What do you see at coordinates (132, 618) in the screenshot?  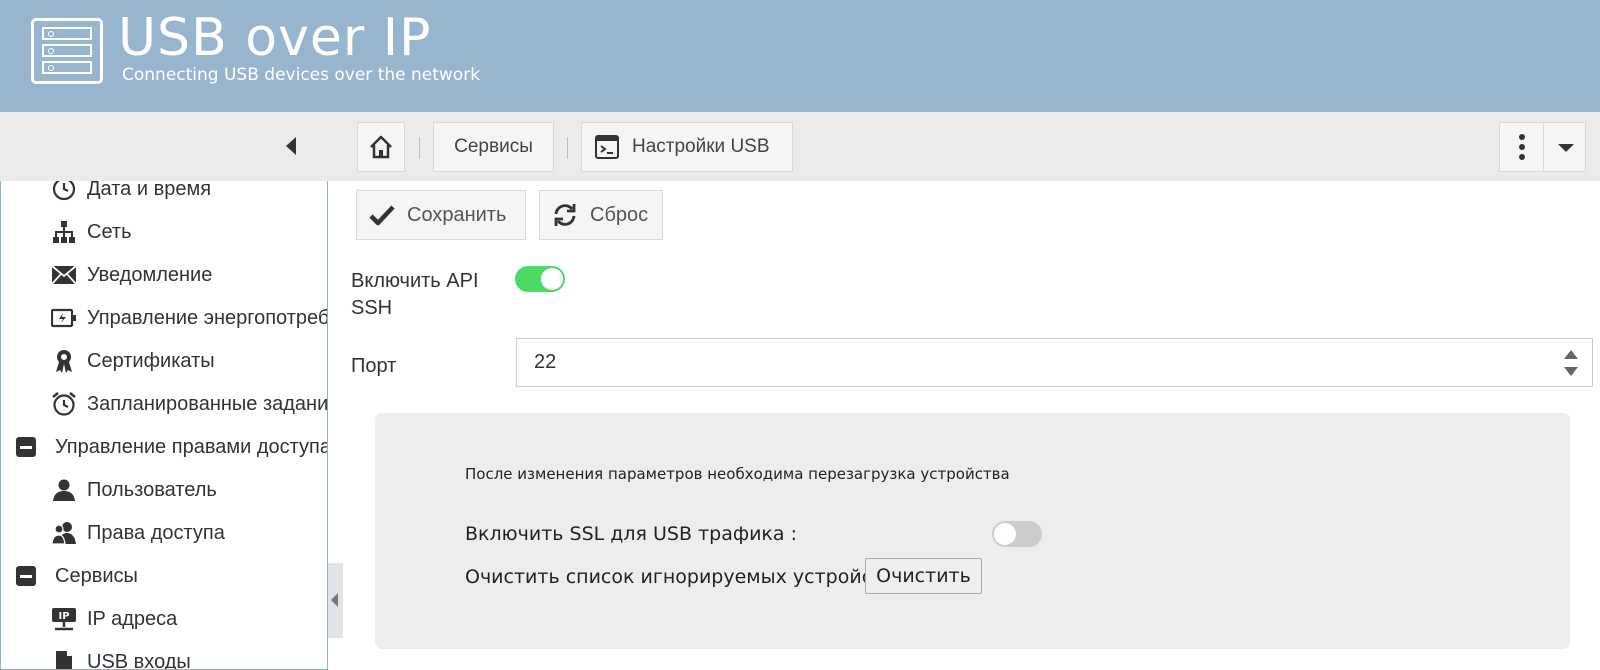 I see `sidebar-item-label: IP адреса` at bounding box center [132, 618].